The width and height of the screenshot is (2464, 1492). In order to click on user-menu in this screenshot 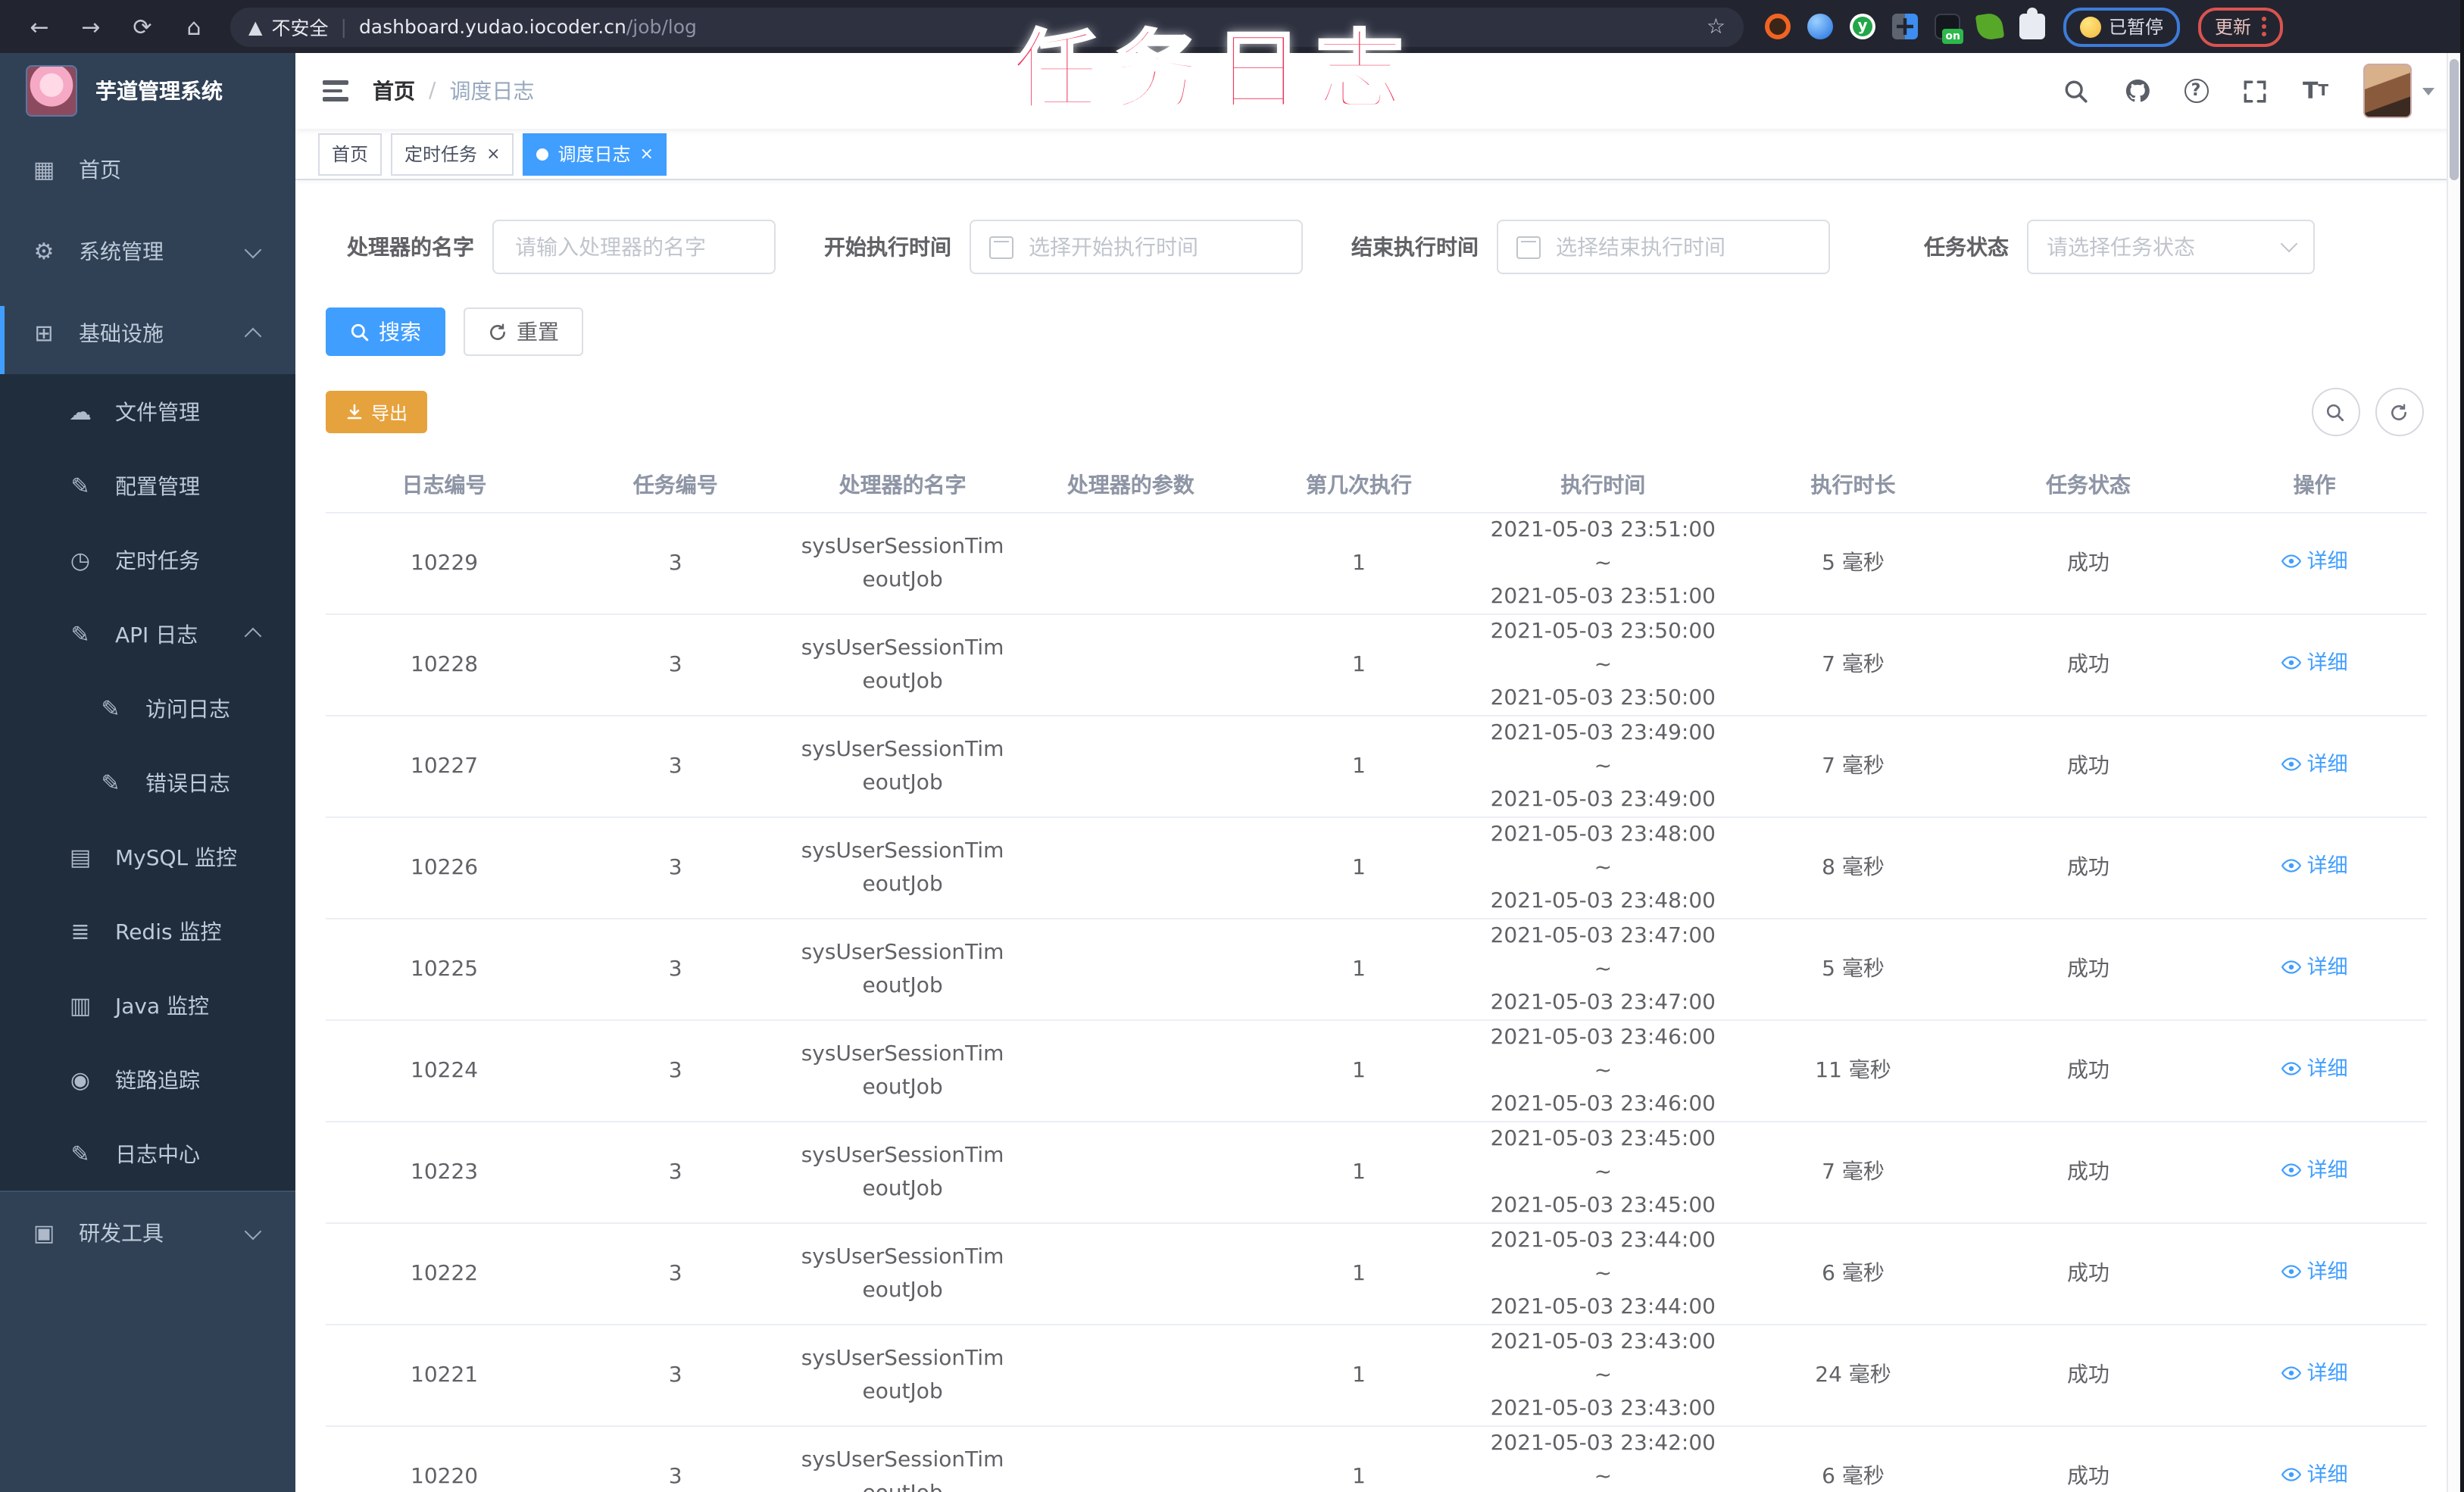, I will do `click(2398, 91)`.